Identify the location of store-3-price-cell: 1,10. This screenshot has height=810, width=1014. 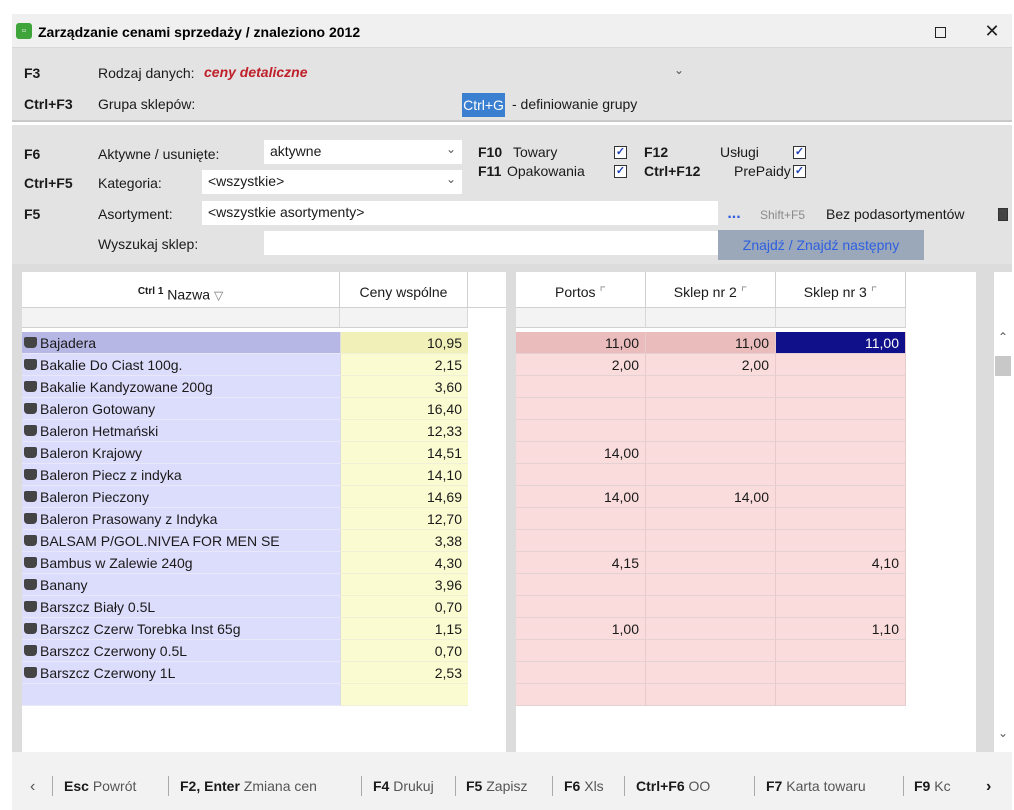
(841, 629).